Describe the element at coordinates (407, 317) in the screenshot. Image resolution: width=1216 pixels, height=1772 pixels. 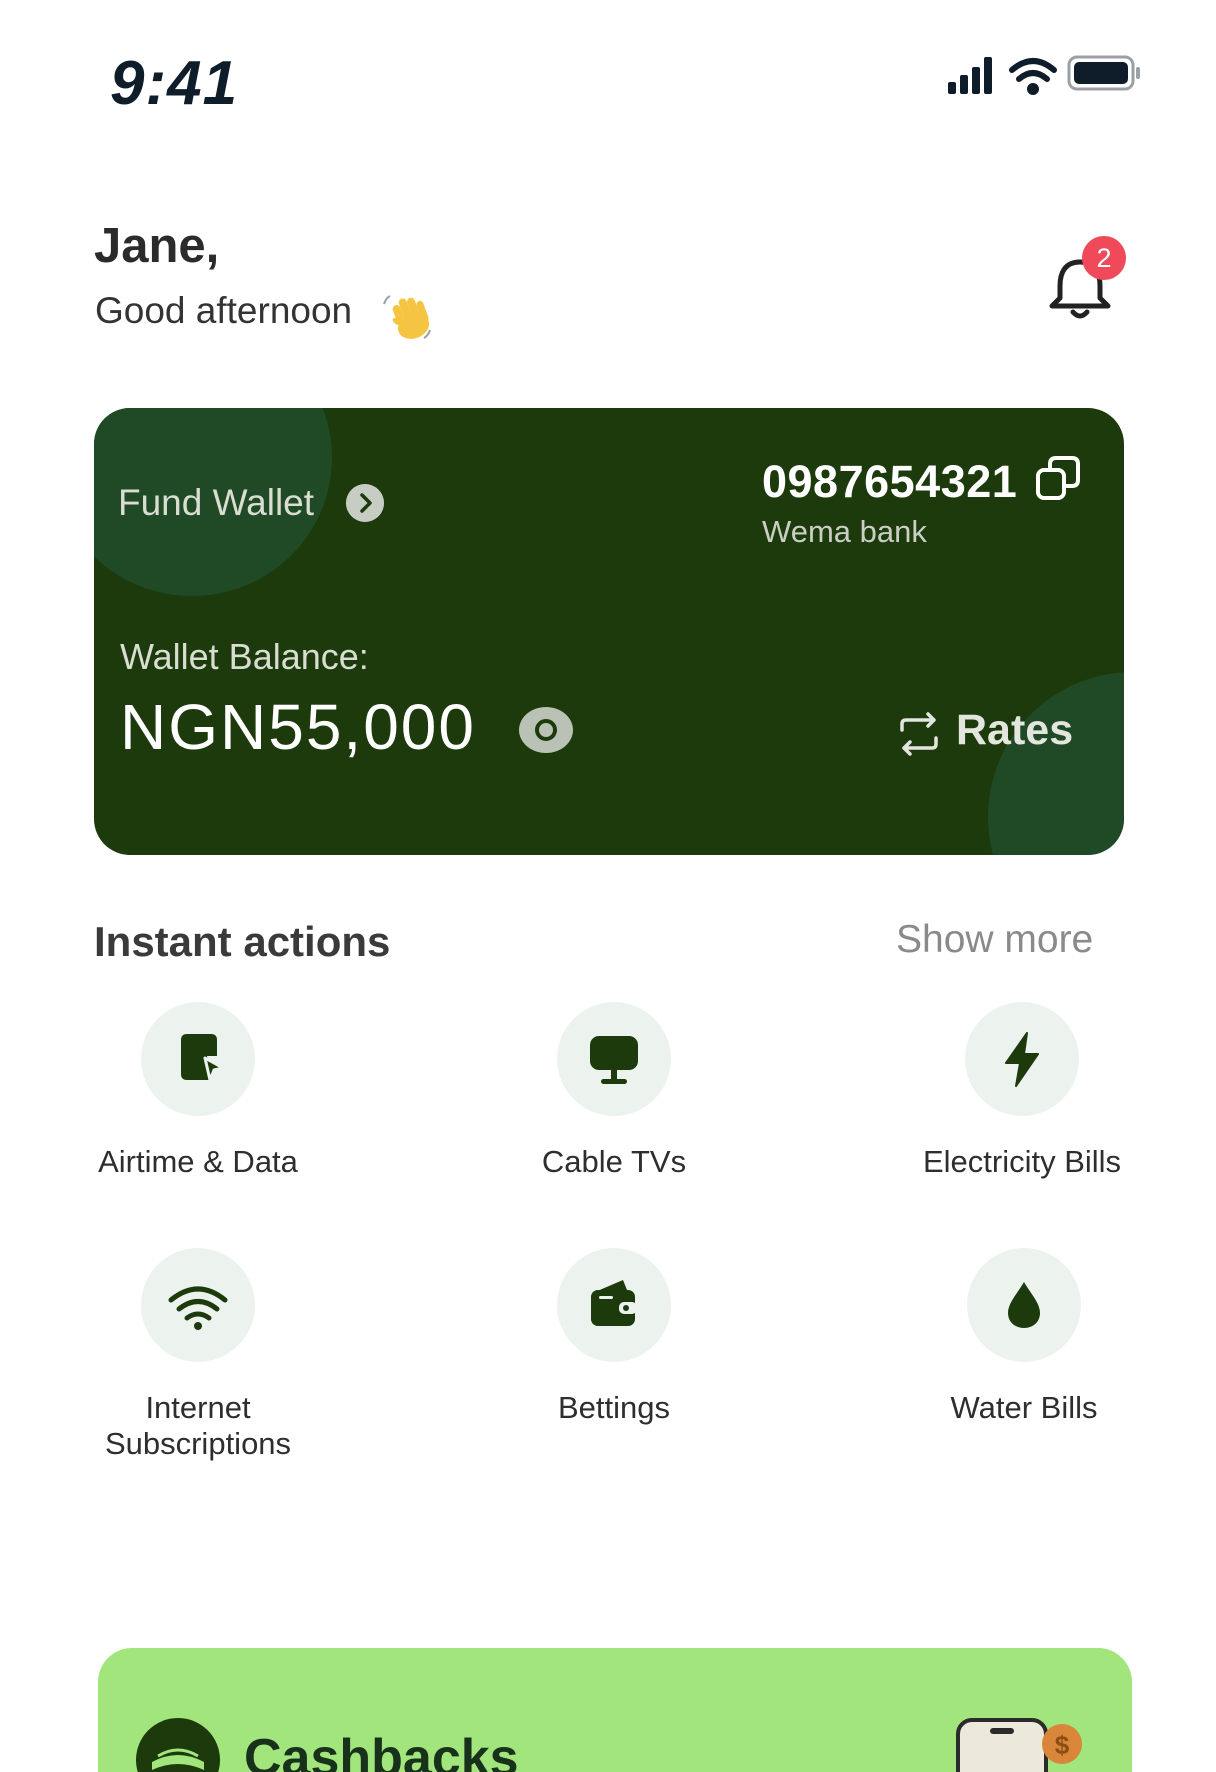
I see `waving-hand-icon` at that location.